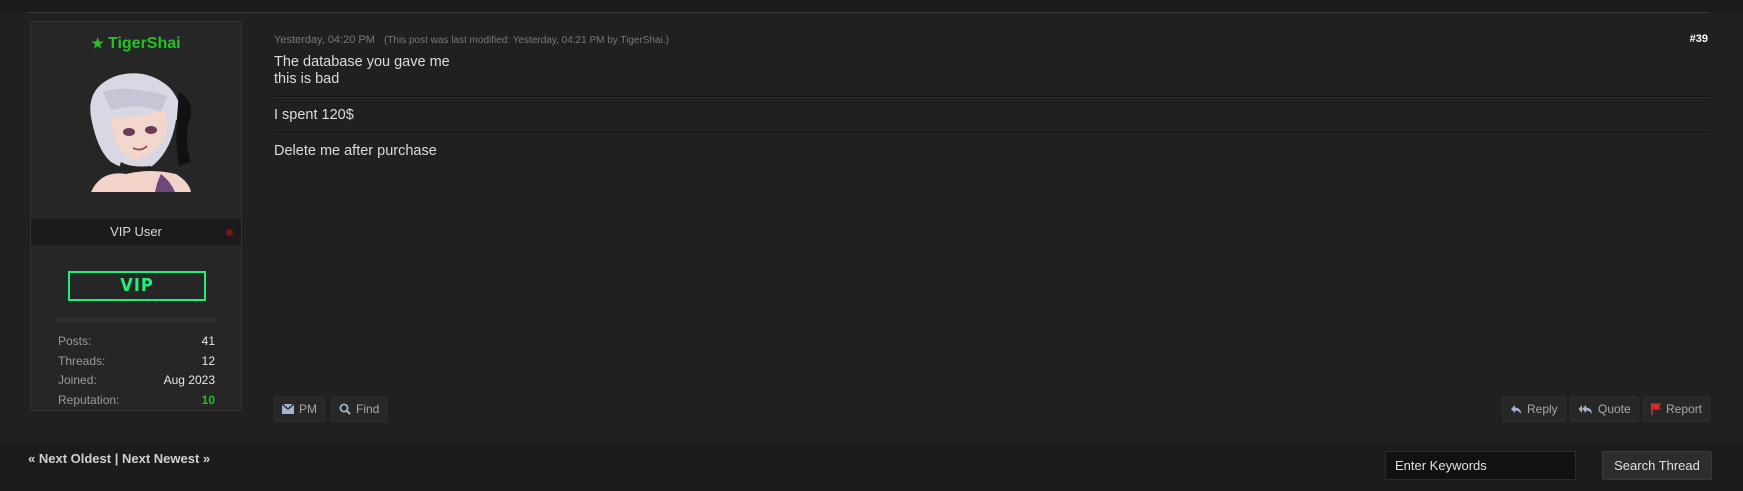 The image size is (1743, 491). What do you see at coordinates (82, 360) in the screenshot?
I see `stat-label: Threads:` at bounding box center [82, 360].